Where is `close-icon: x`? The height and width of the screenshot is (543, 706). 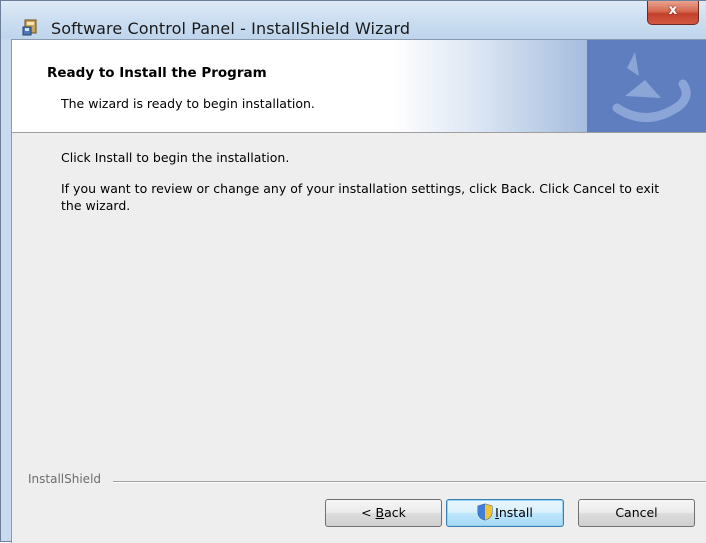 close-icon: x is located at coordinates (673, 10).